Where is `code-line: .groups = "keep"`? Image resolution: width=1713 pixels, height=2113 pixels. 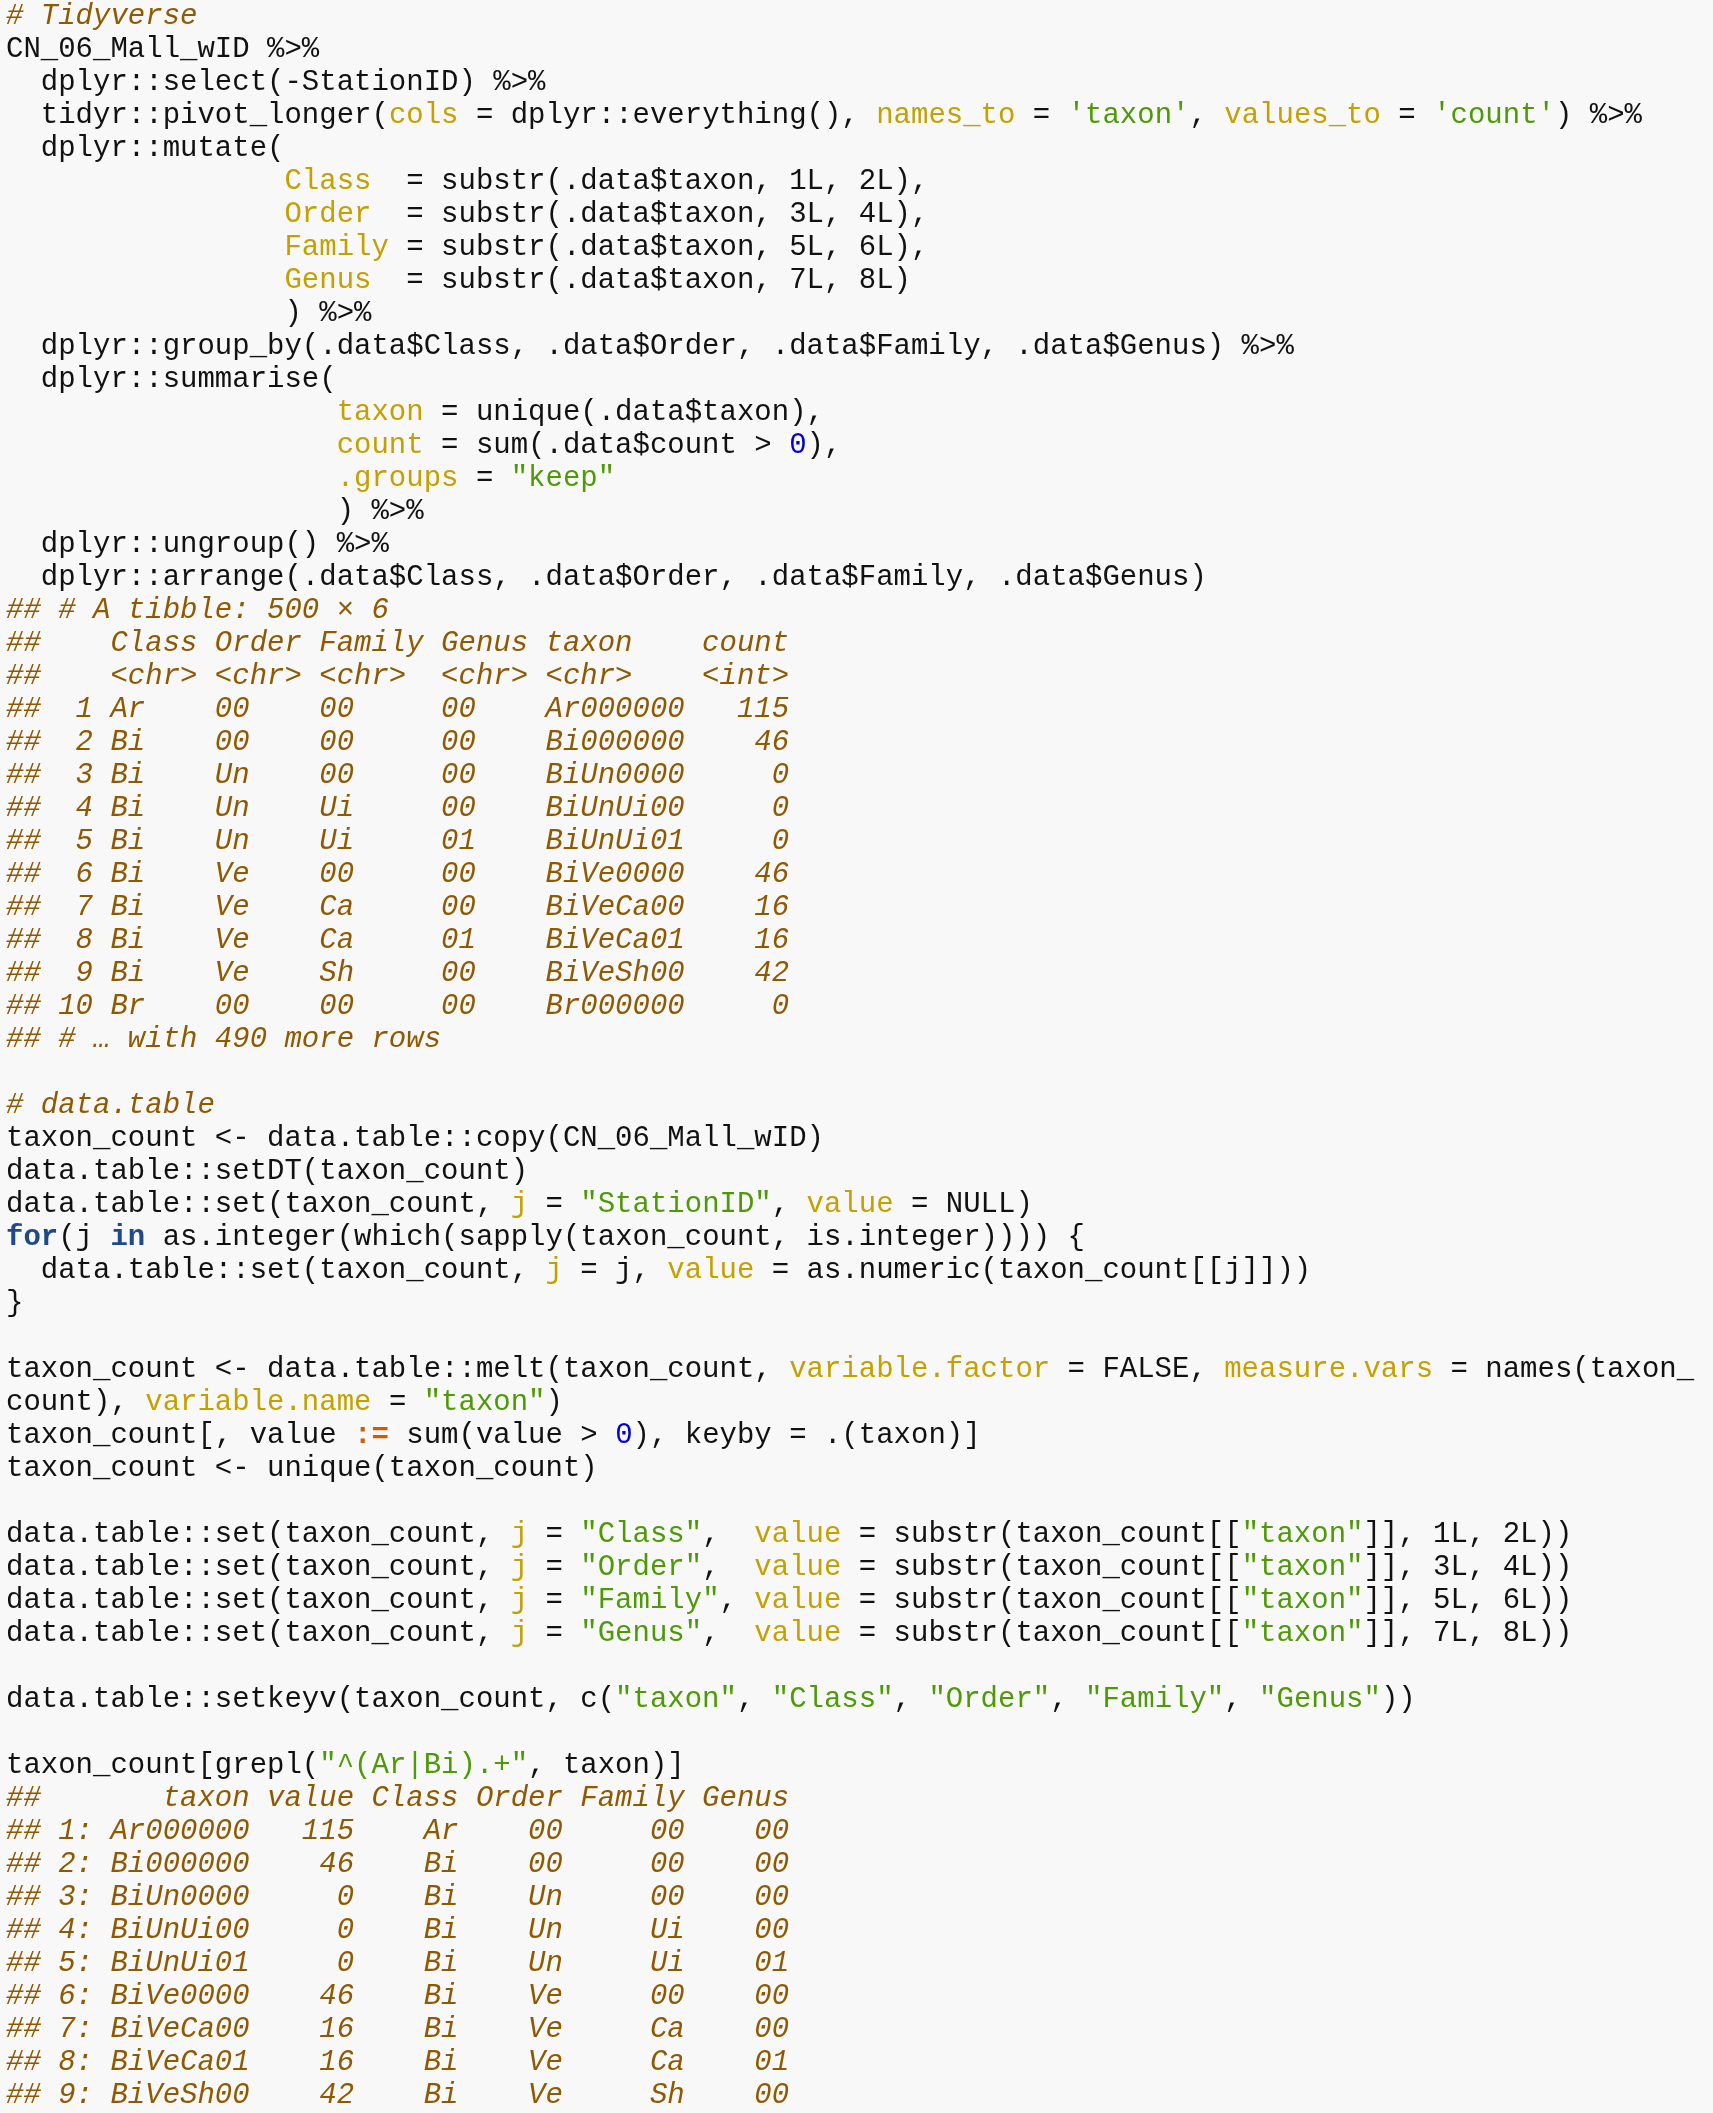
code-line: .groups = "keep" is located at coordinates (475, 478).